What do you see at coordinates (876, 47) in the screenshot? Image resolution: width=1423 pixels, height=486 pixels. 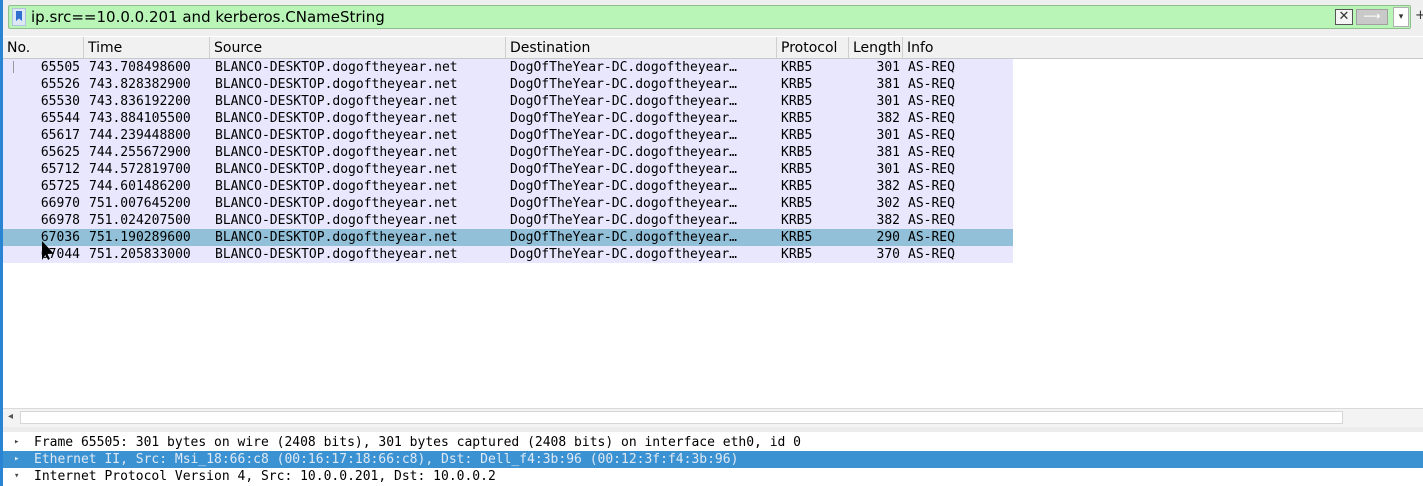 I see `column-header-length: Length` at bounding box center [876, 47].